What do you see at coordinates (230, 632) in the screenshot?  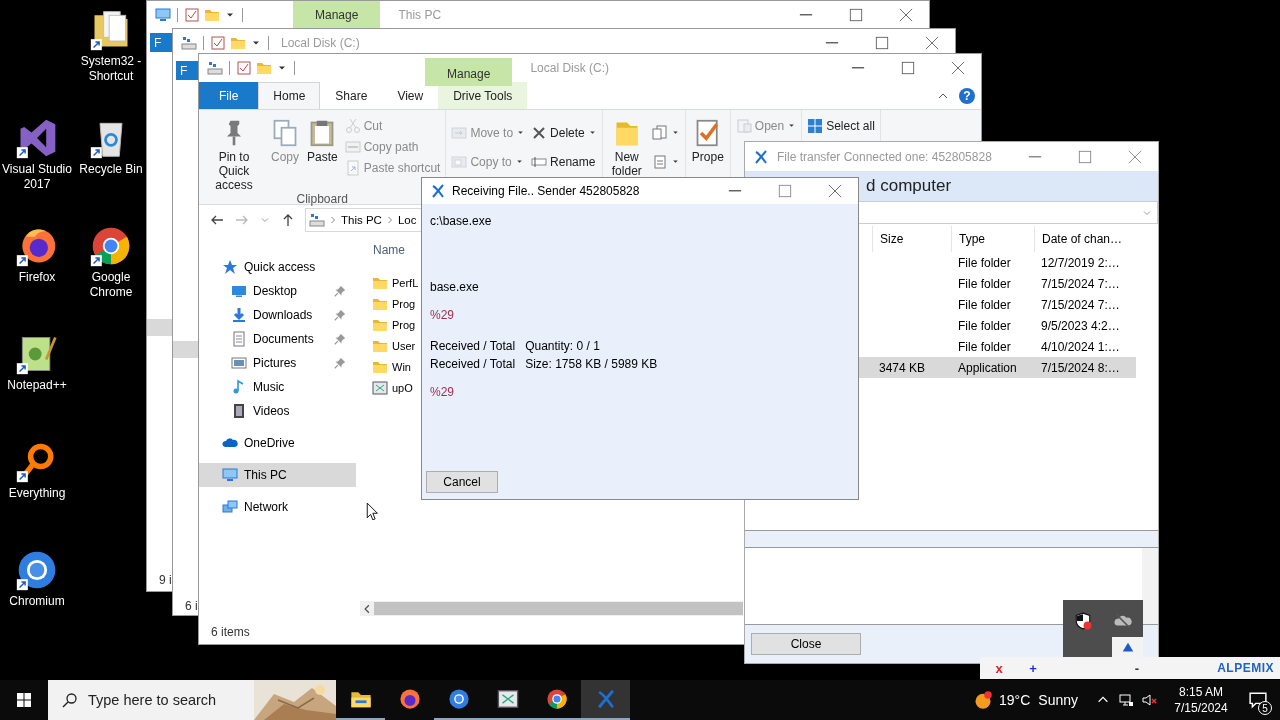 I see `status-text: 6 items` at bounding box center [230, 632].